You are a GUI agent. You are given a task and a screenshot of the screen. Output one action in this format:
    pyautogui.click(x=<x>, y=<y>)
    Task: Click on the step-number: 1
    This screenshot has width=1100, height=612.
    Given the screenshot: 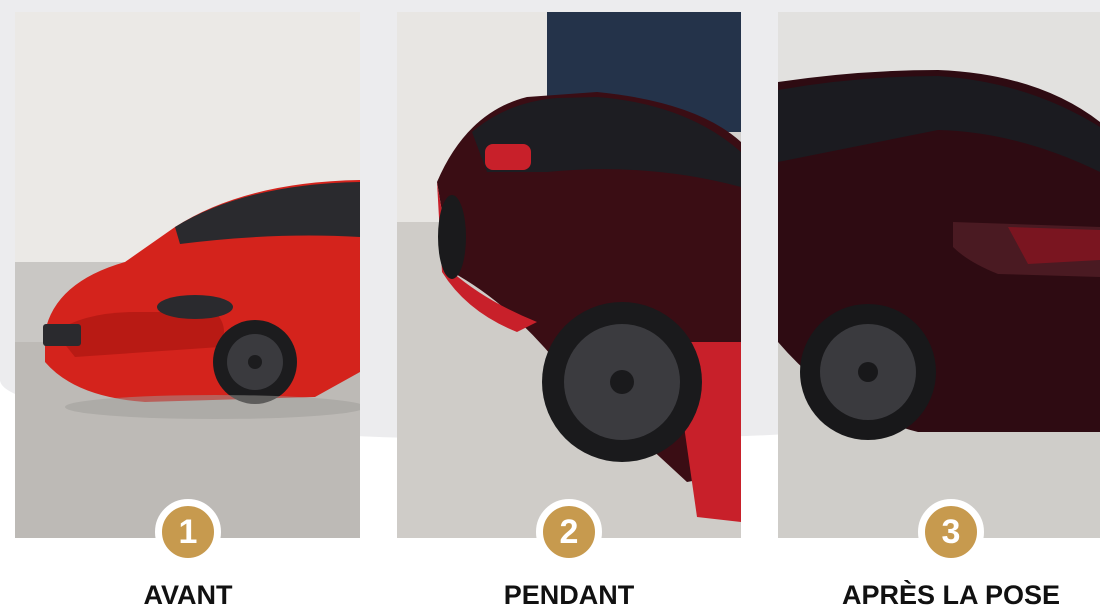 What is the action you would take?
    pyautogui.click(x=188, y=531)
    